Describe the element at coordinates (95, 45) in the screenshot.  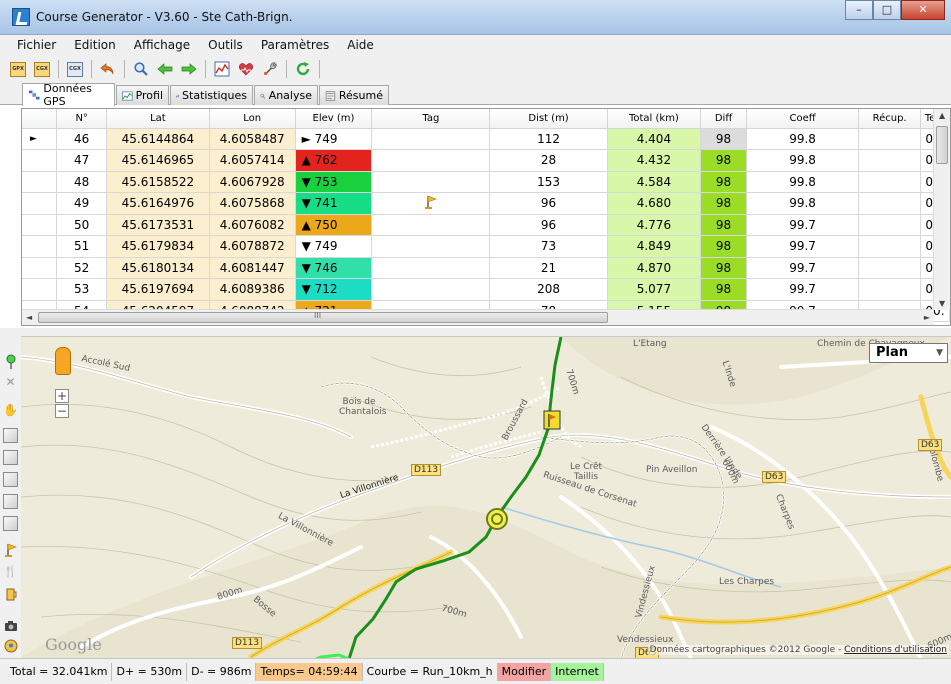
I see `menu-edition: Edition` at that location.